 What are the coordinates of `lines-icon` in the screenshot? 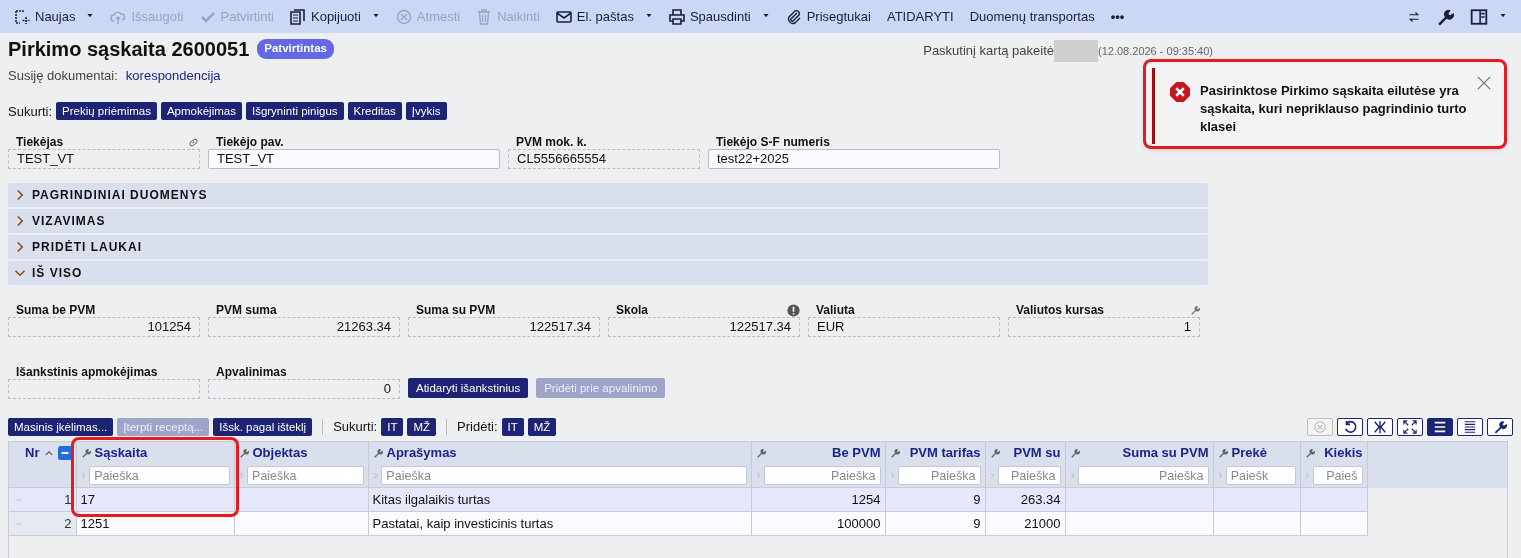 It's located at (1440, 426).